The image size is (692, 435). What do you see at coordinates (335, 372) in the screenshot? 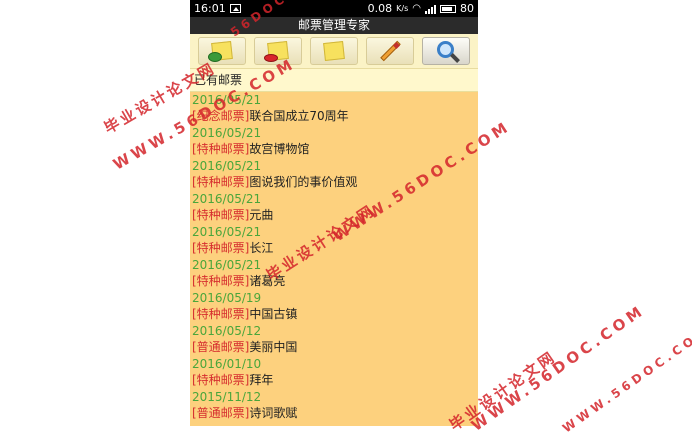
I see `list-item: 2016/01/10 [特种邮票]拜年` at bounding box center [335, 372].